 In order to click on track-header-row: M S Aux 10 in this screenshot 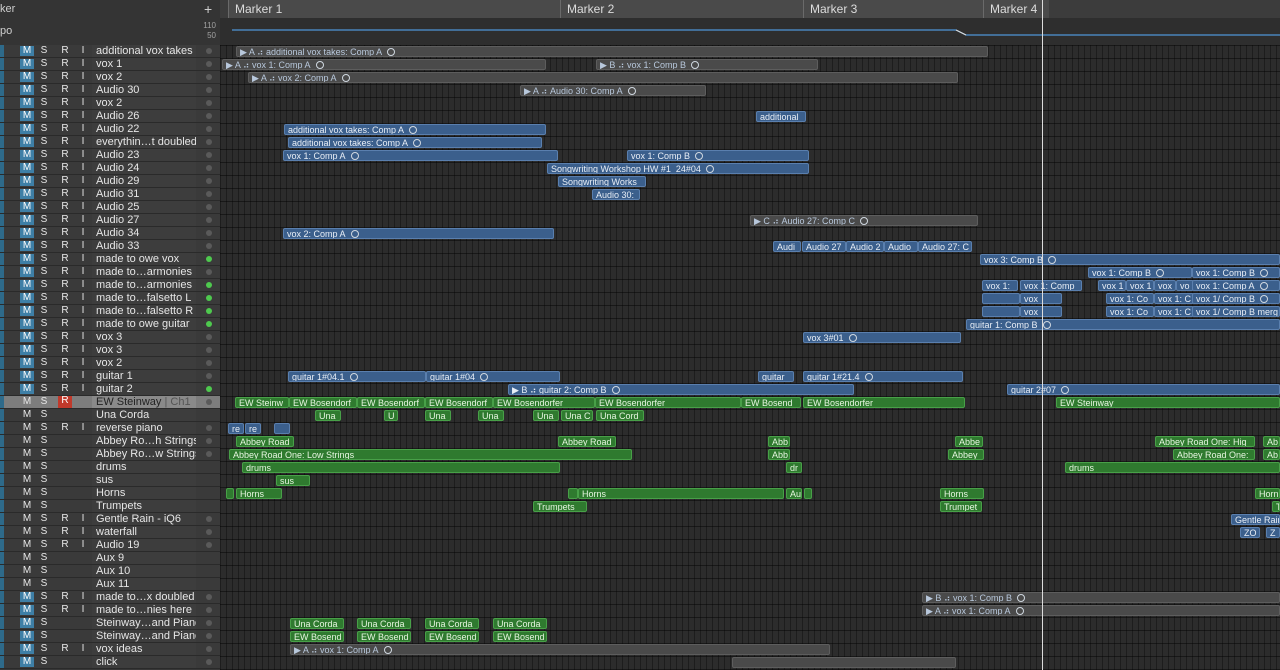, I will do `click(110, 571)`.